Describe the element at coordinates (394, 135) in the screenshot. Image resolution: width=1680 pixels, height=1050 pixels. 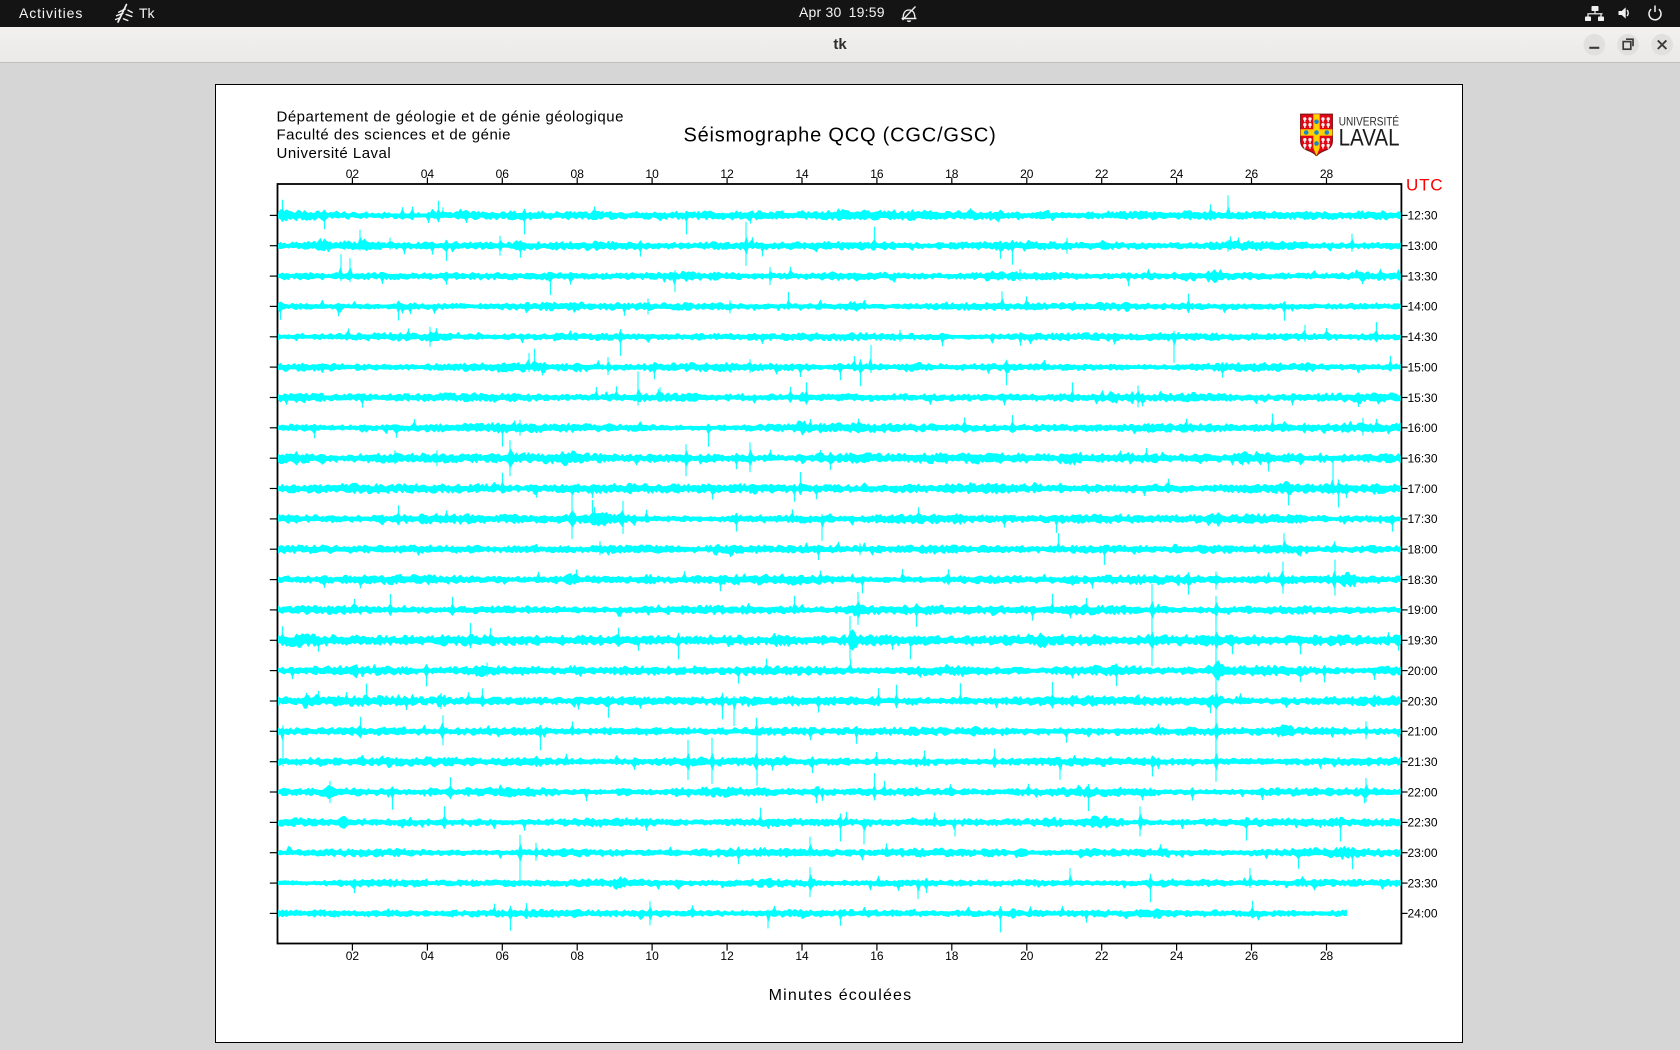
I see `svg-text:Faculté des sciences et de gén: Faculté des sciences et de génie` at that location.